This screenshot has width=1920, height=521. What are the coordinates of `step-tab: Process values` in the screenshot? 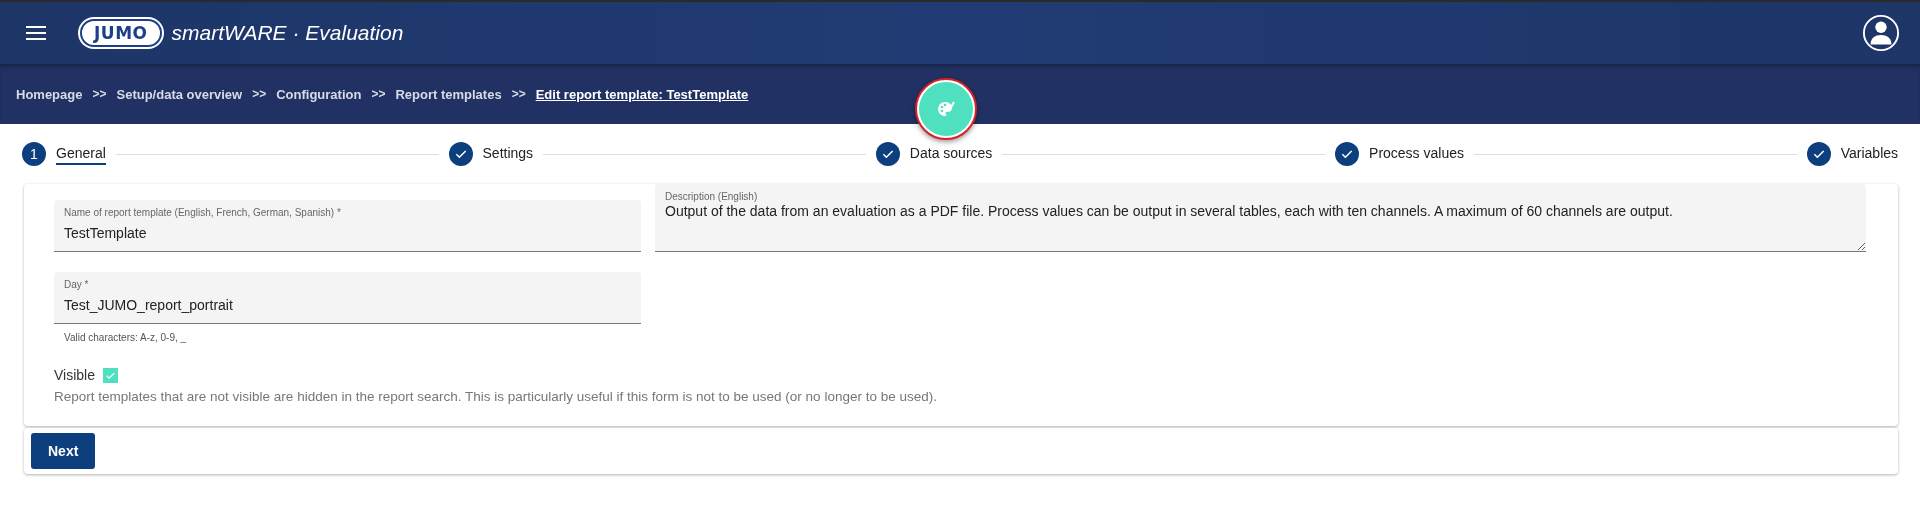 It's located at (1399, 154).